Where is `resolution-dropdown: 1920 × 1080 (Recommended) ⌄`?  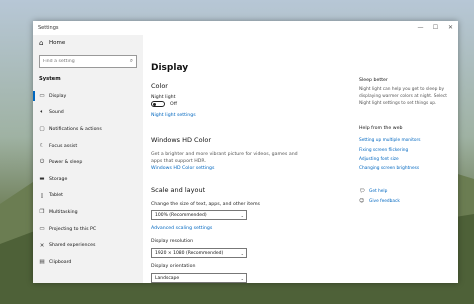 resolution-dropdown: 1920 × 1080 (Recommended) ⌄ is located at coordinates (199, 253).